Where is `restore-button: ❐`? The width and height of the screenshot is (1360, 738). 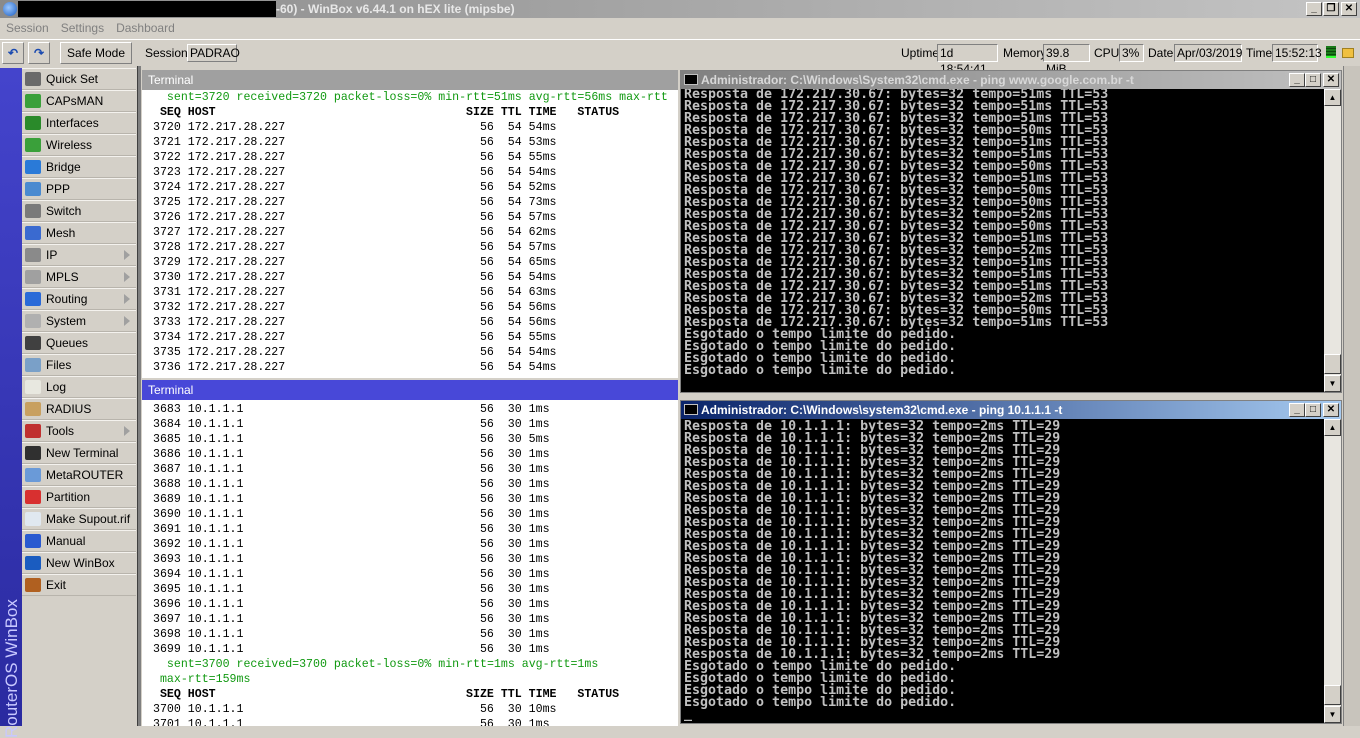 restore-button: ❐ is located at coordinates (1331, 9).